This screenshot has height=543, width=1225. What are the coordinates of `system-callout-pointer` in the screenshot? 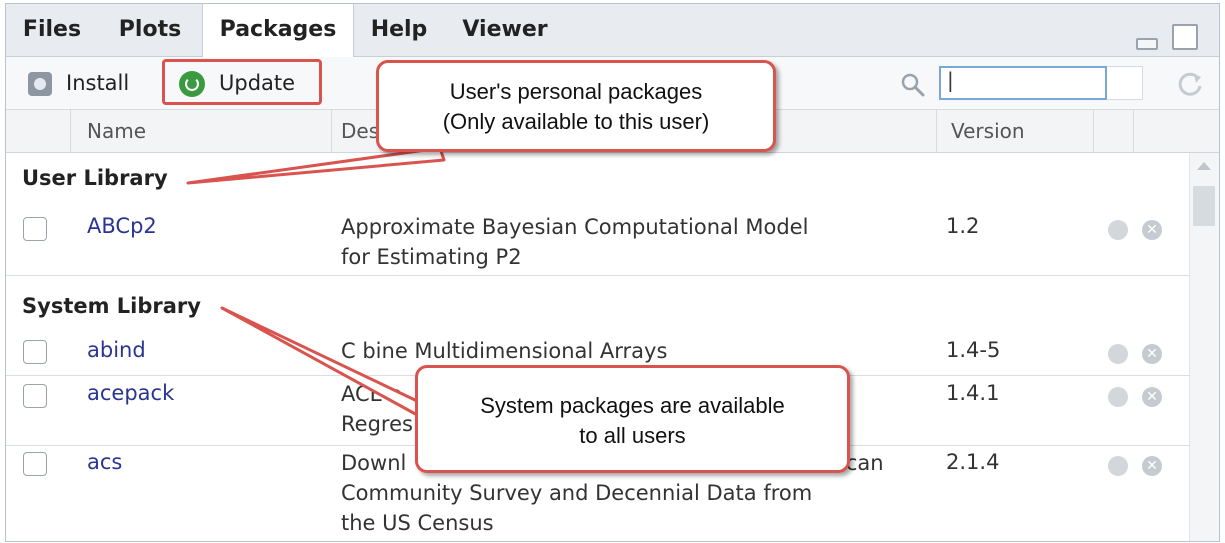 It's located at (329, 365).